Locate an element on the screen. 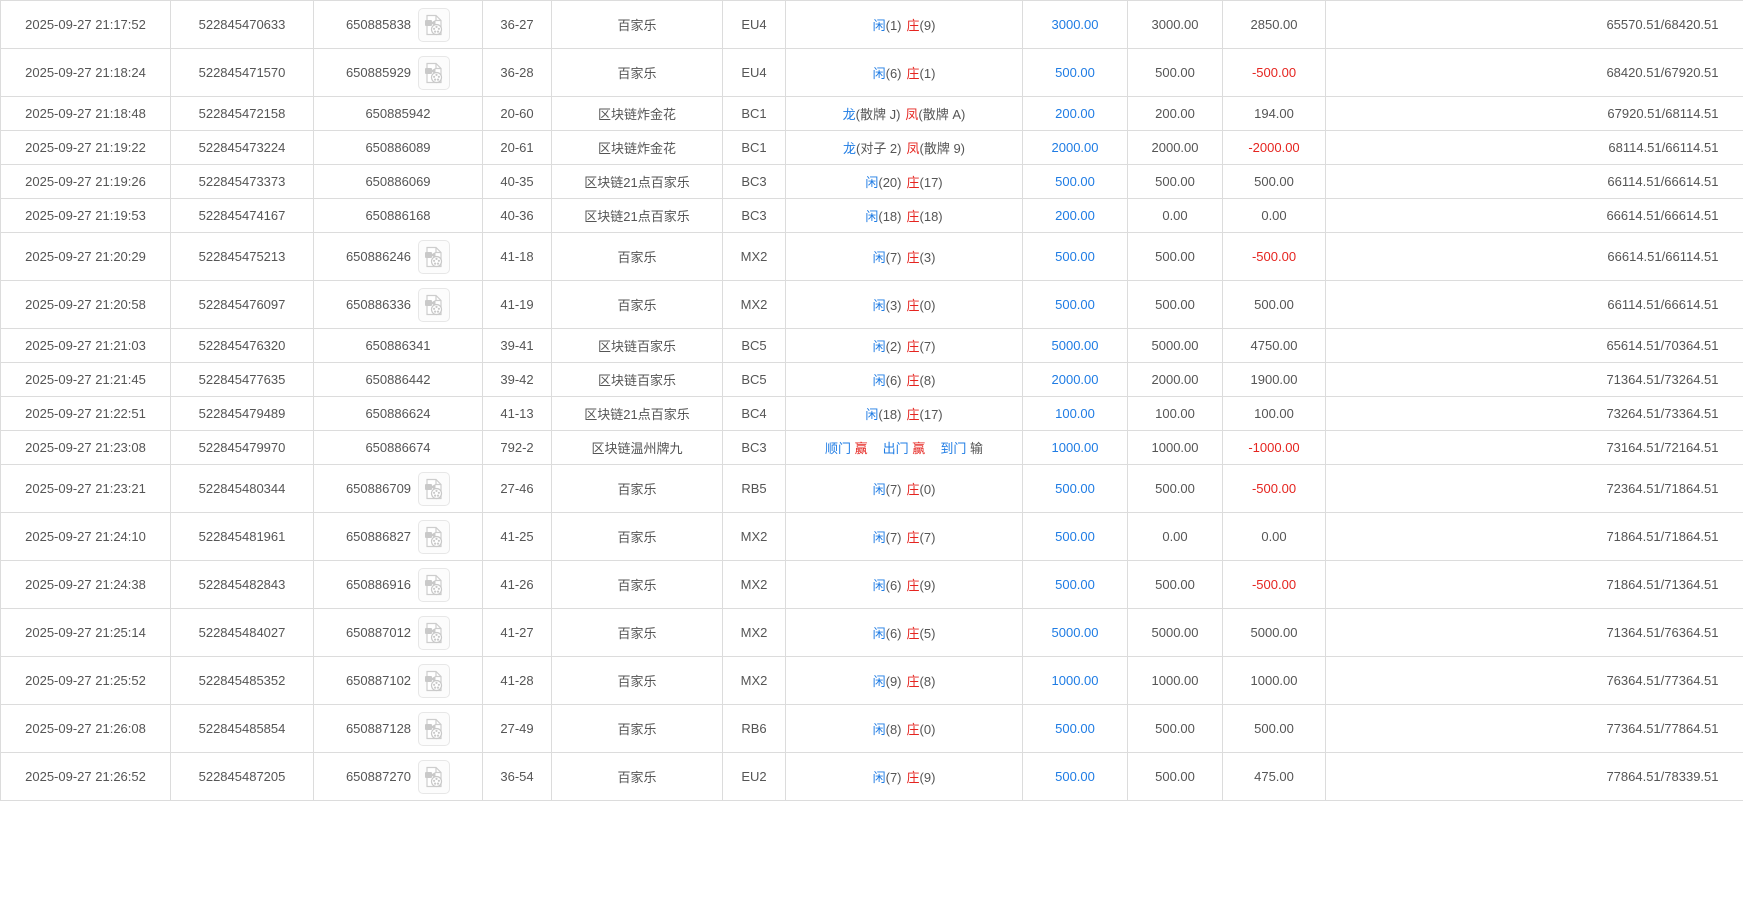 Image resolution: width=1743 pixels, height=899 pixels. cell-bet-id: 522845479970 is located at coordinates (242, 447).